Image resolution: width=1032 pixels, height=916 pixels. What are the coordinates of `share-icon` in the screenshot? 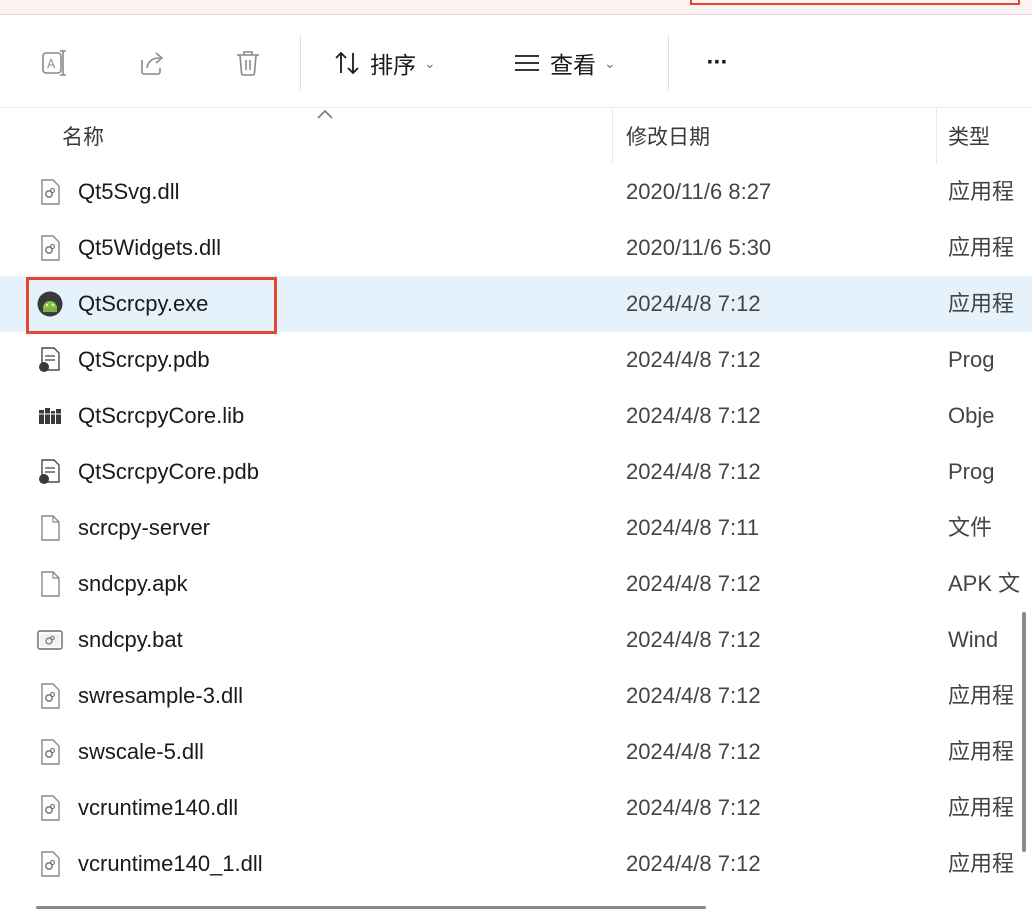 It's located at (152, 63).